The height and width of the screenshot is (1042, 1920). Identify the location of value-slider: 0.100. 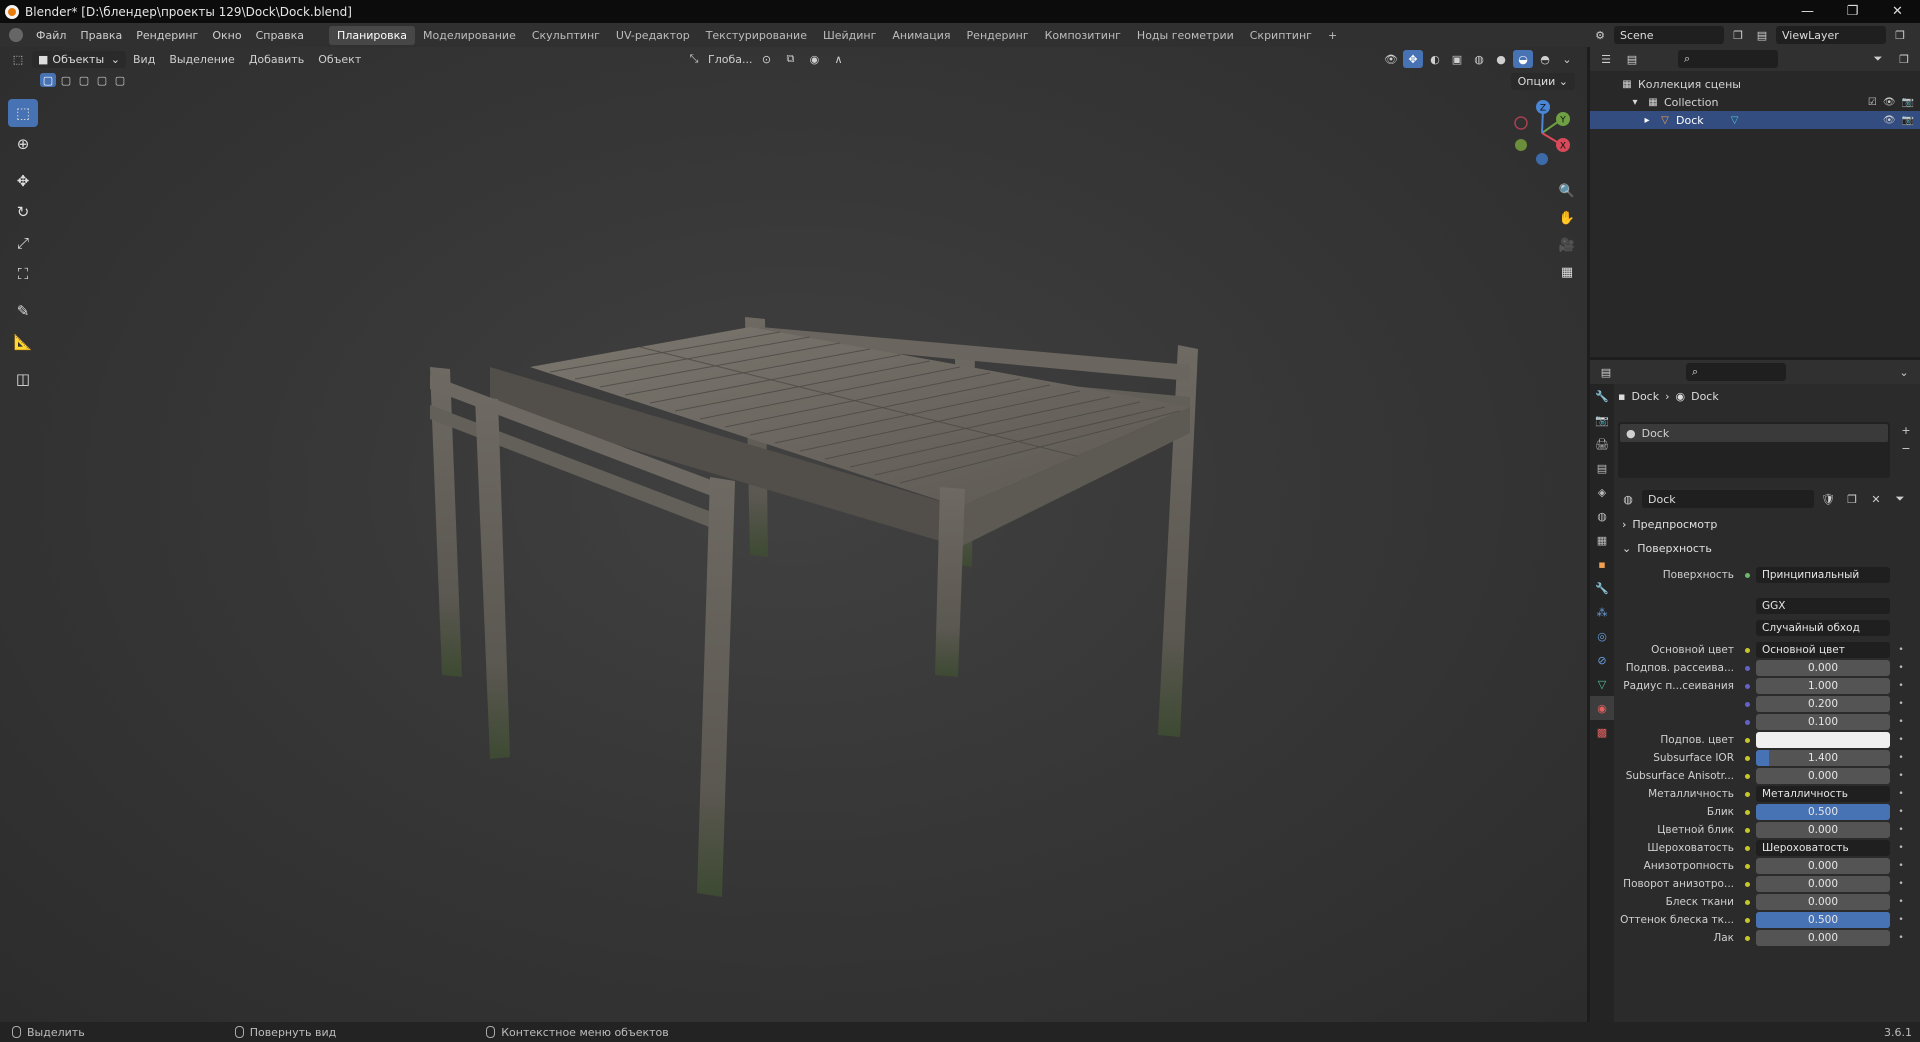
(1823, 722).